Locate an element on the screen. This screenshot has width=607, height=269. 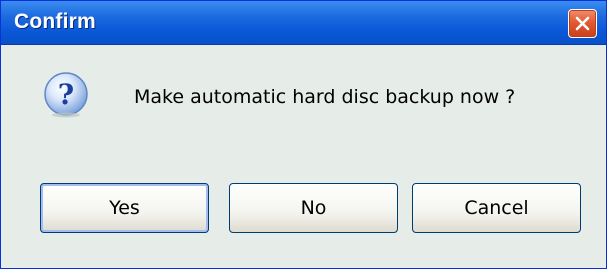
dialog-message: Make automatic hard disc backup now ? is located at coordinates (325, 97).